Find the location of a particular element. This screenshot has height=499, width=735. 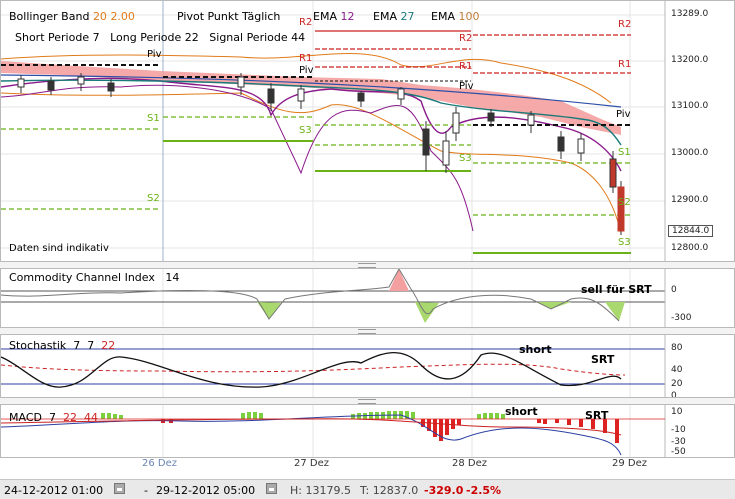

stochastic-axis: 80 40 20 0 is located at coordinates (677, 370).